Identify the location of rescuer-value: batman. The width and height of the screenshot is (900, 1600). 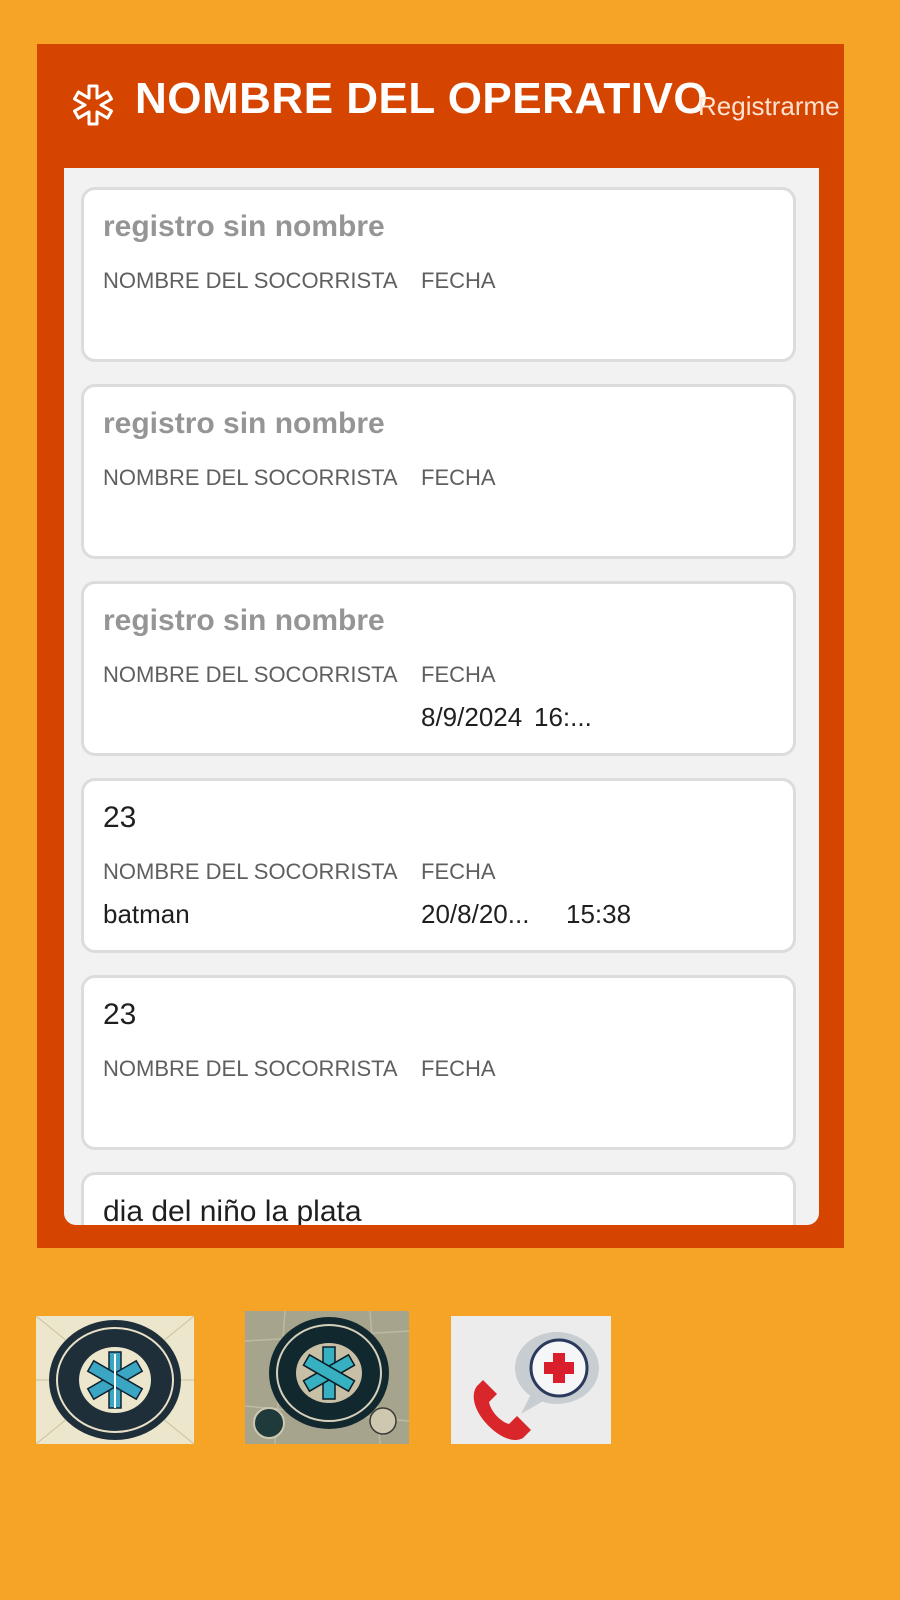
(146, 914).